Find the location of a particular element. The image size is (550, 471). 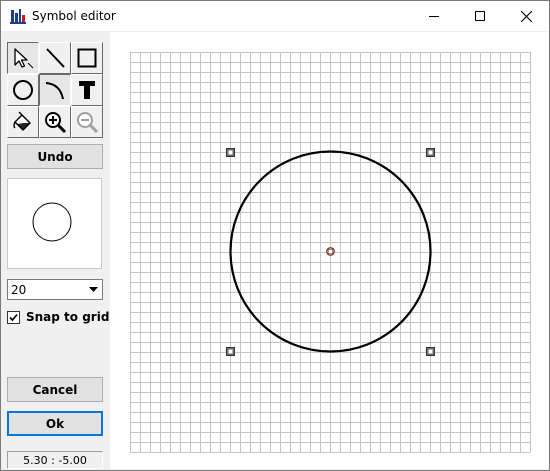

coordinate-readout: 5.30 : -5.00 is located at coordinates (55, 460).